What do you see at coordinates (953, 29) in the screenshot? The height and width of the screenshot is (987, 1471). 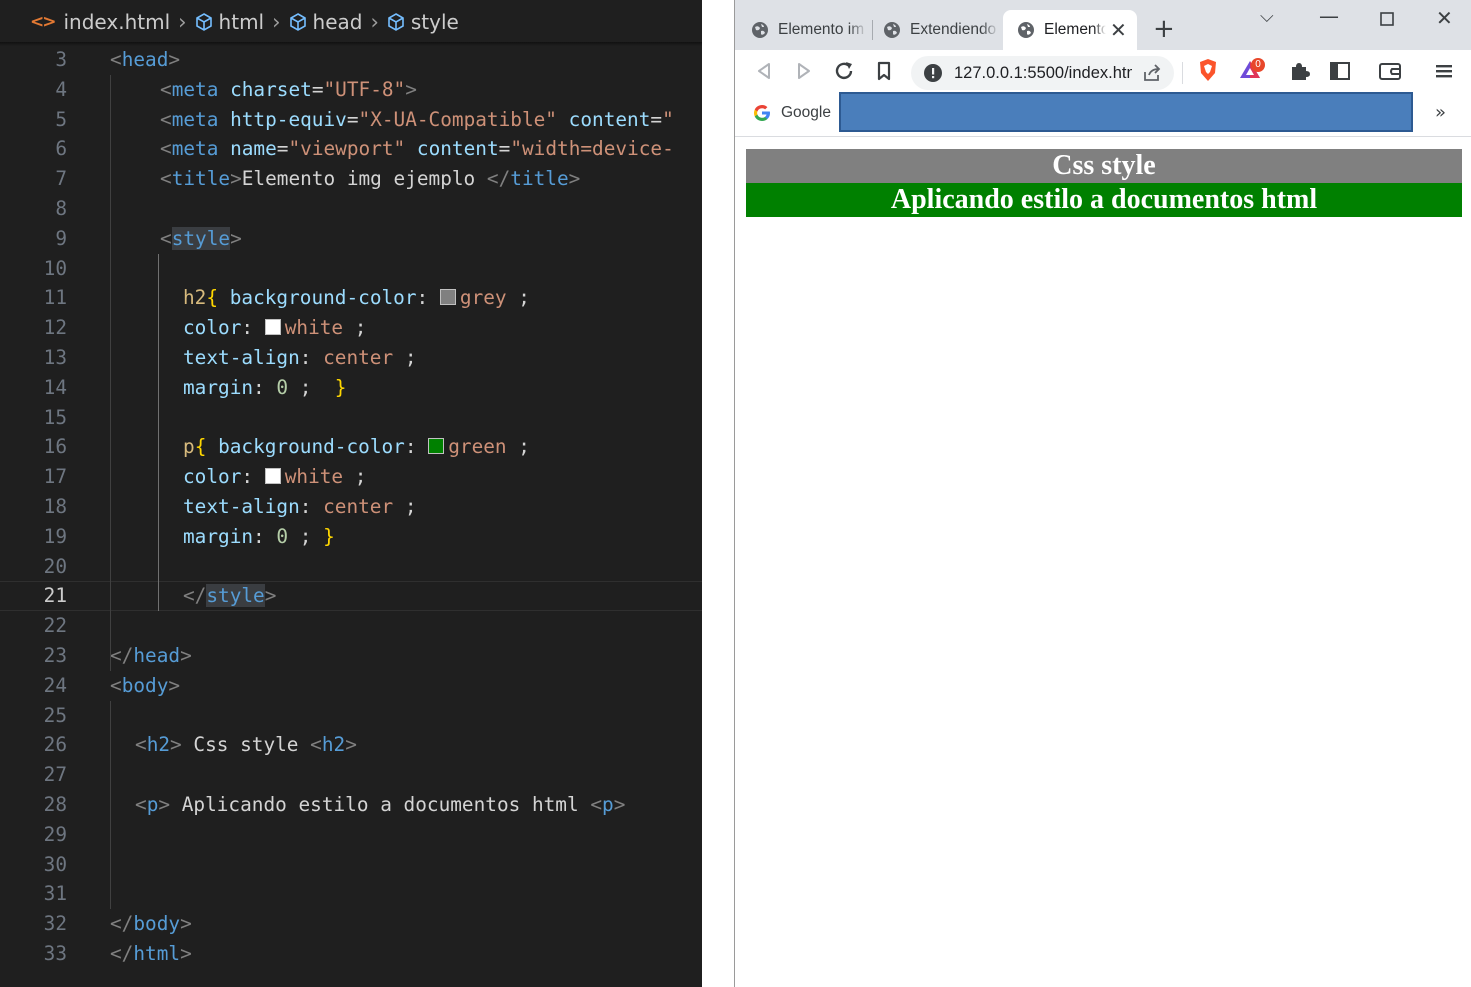 I see `tab-label: Extendiendo` at bounding box center [953, 29].